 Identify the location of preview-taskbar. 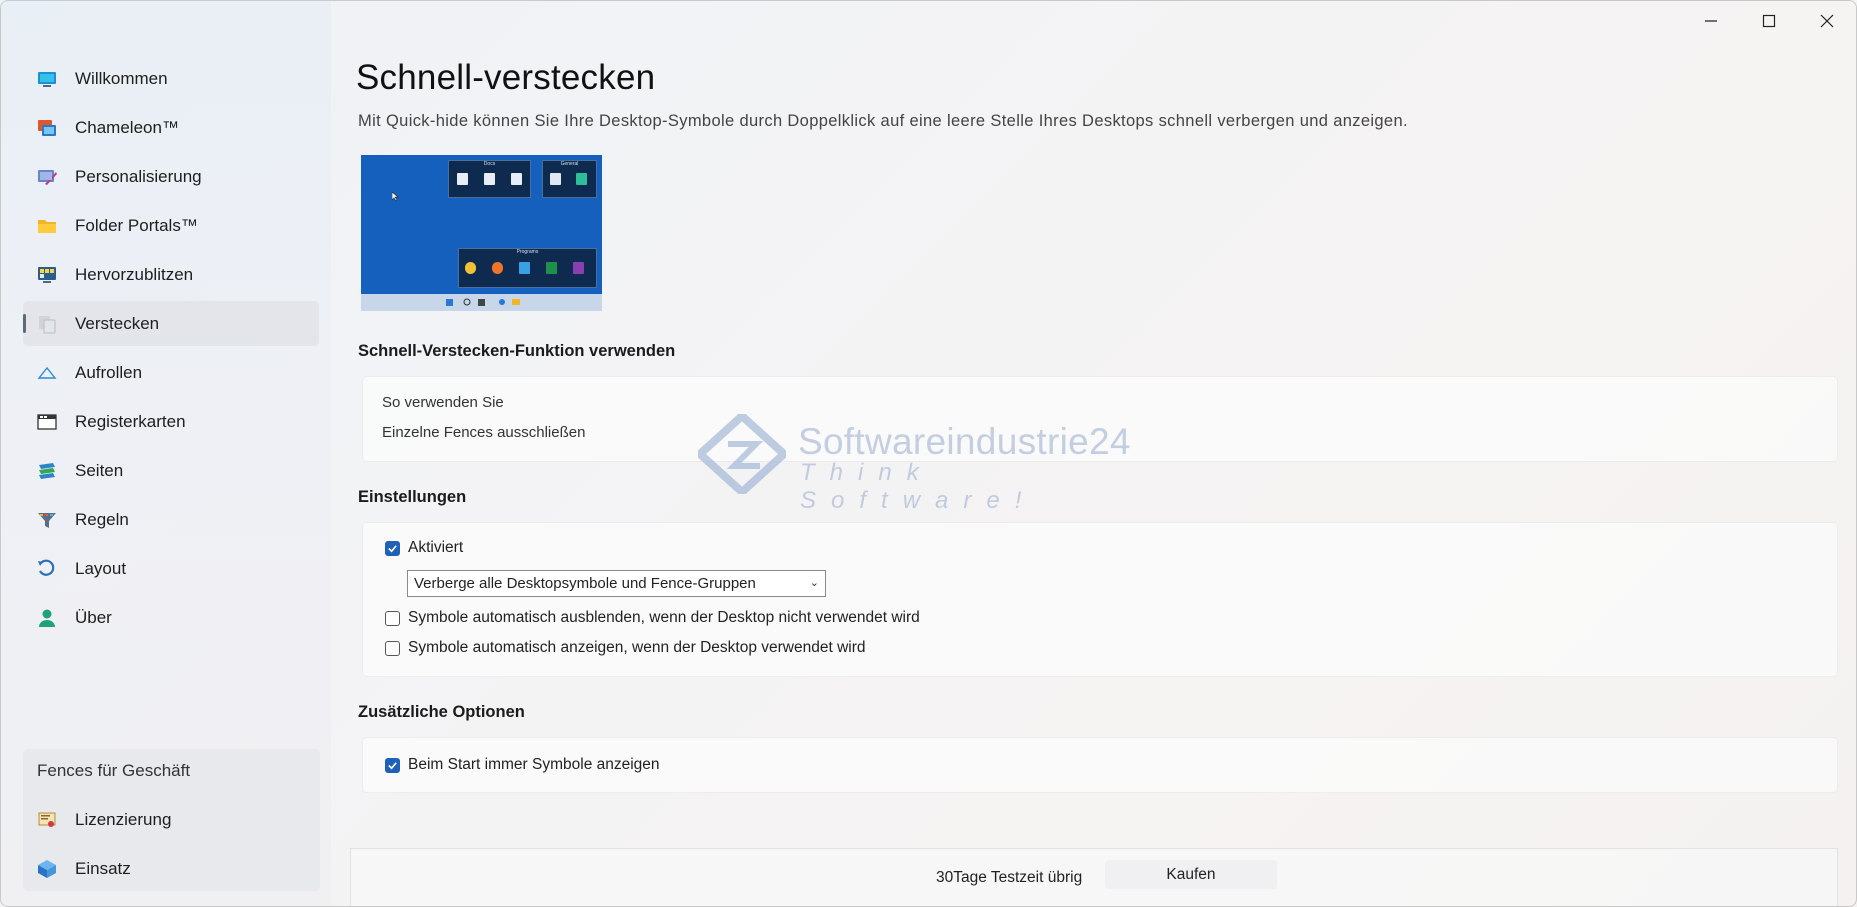
(481, 302).